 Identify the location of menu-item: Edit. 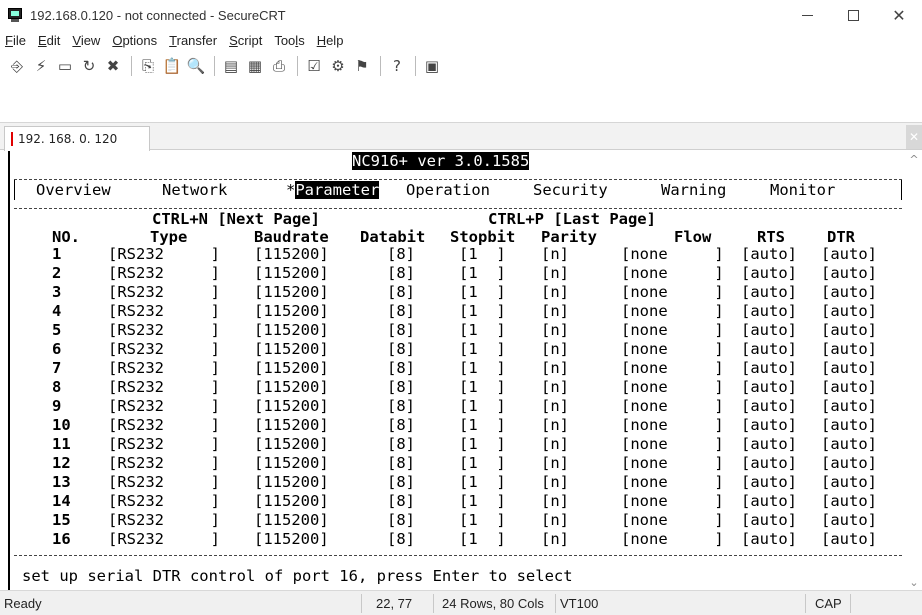
(49, 40).